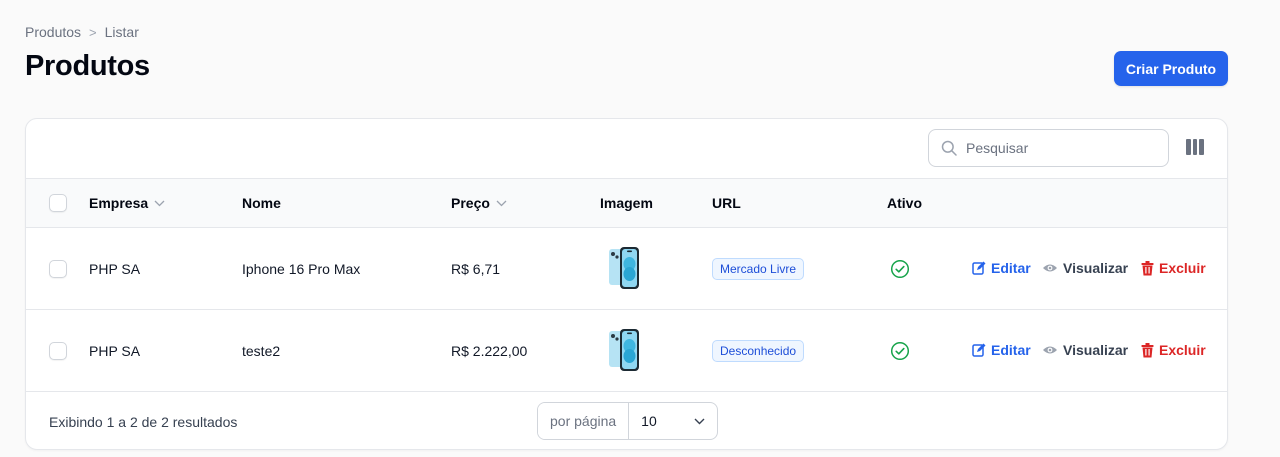  I want to click on column-header-preco: Preço, so click(479, 203).